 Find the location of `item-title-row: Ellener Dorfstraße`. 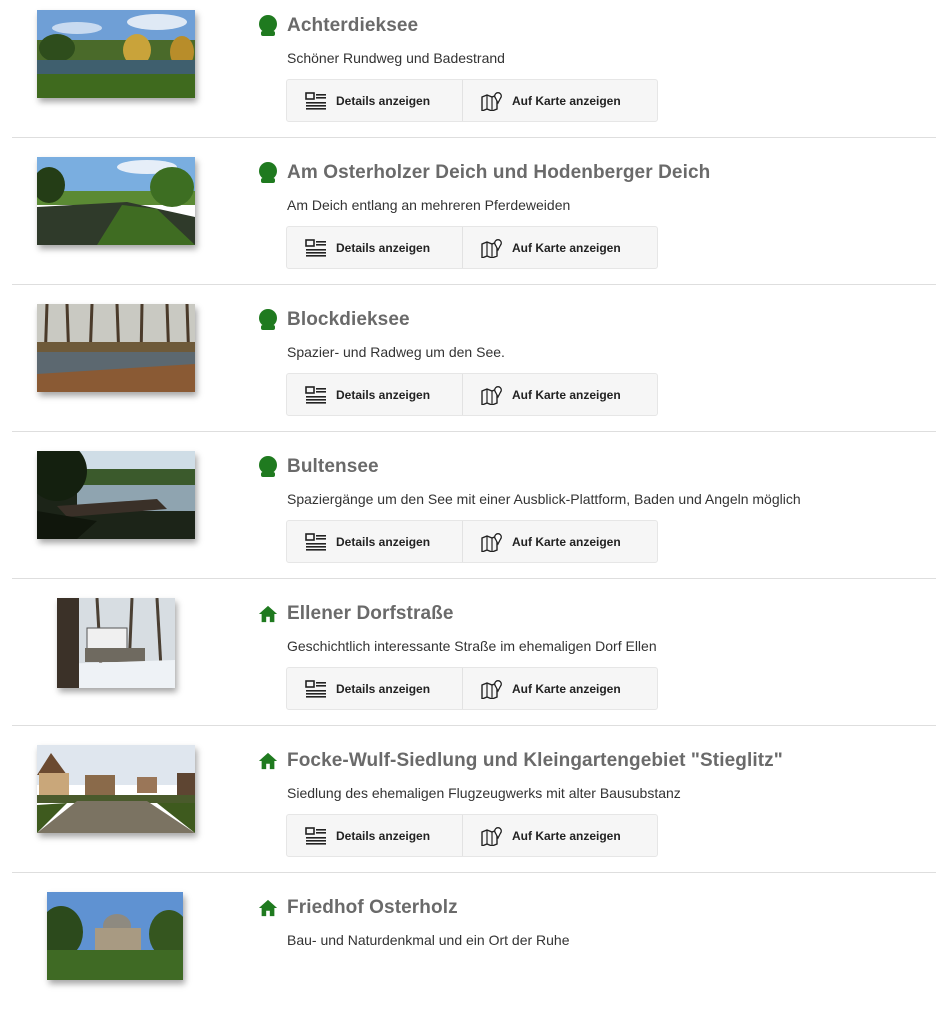

item-title-row: Ellener Dorfstraße is located at coordinates (356, 614).